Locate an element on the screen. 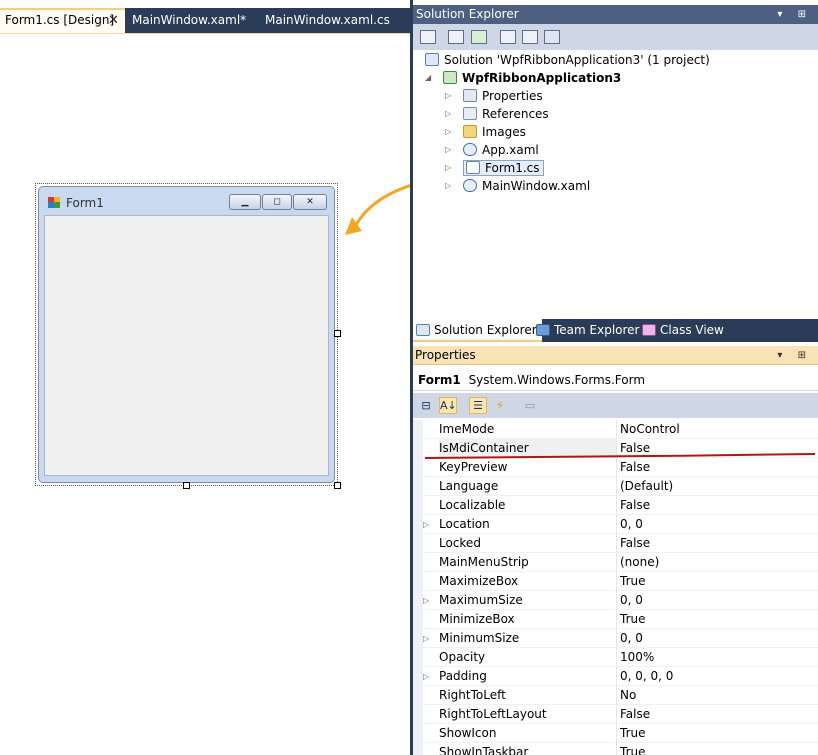  property-row-righttoleftlayout: RightToLeftLayout False is located at coordinates (615, 714).